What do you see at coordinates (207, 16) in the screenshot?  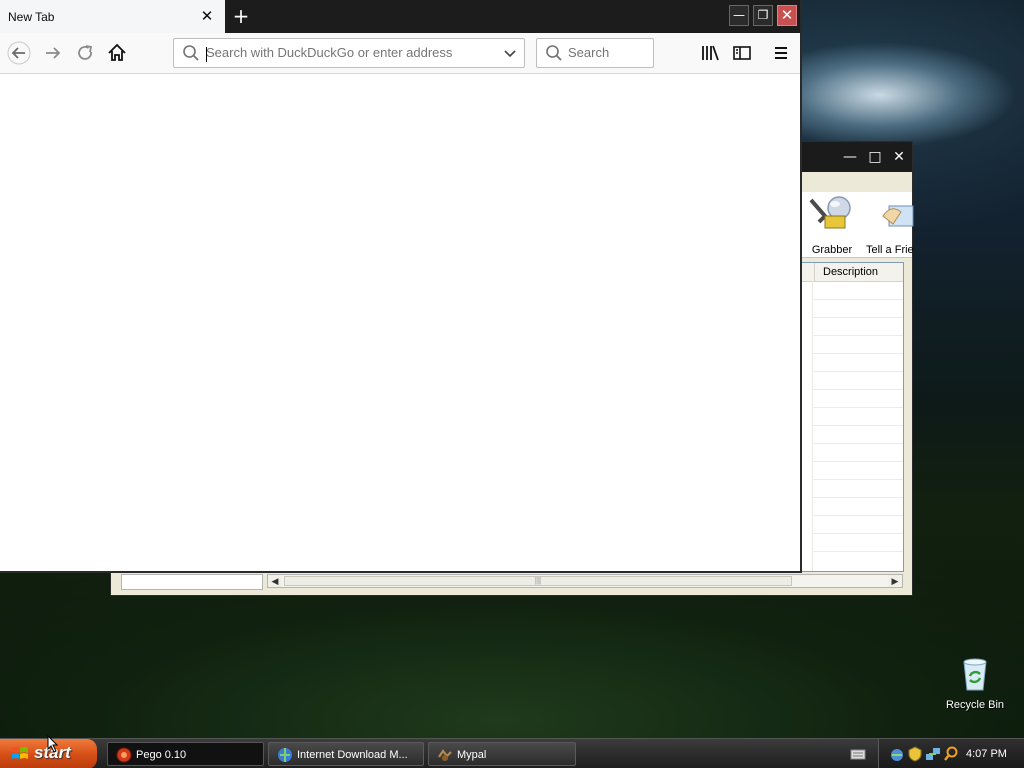 I see `tab-close-icon: ✕` at bounding box center [207, 16].